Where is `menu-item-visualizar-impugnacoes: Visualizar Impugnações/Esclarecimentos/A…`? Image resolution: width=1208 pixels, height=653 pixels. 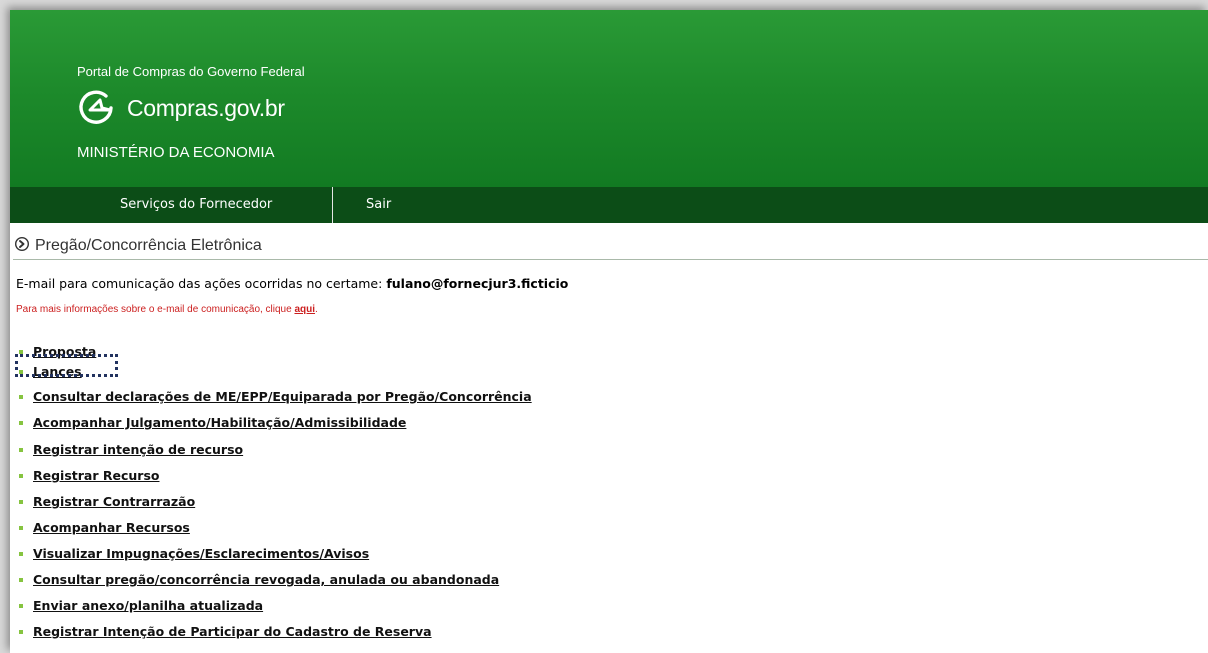
menu-item-visualizar-impugnacoes: Visualizar Impugnações/Esclarecimentos/A… is located at coordinates (189, 553).